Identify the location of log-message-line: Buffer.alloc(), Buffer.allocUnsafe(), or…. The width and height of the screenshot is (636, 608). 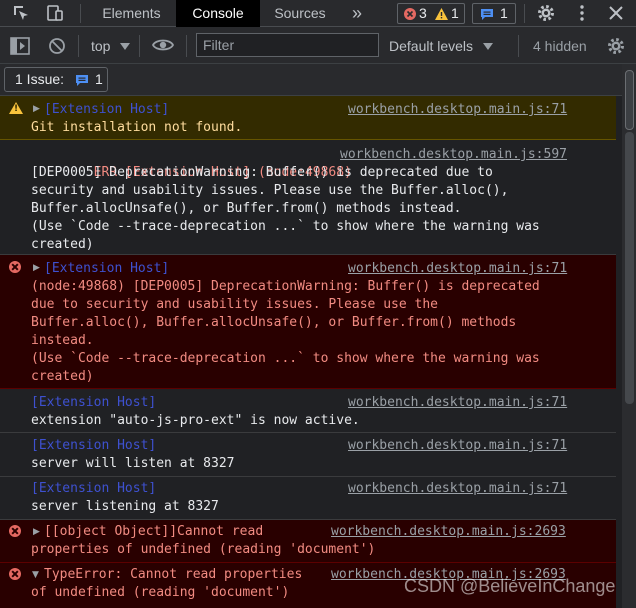
(274, 322).